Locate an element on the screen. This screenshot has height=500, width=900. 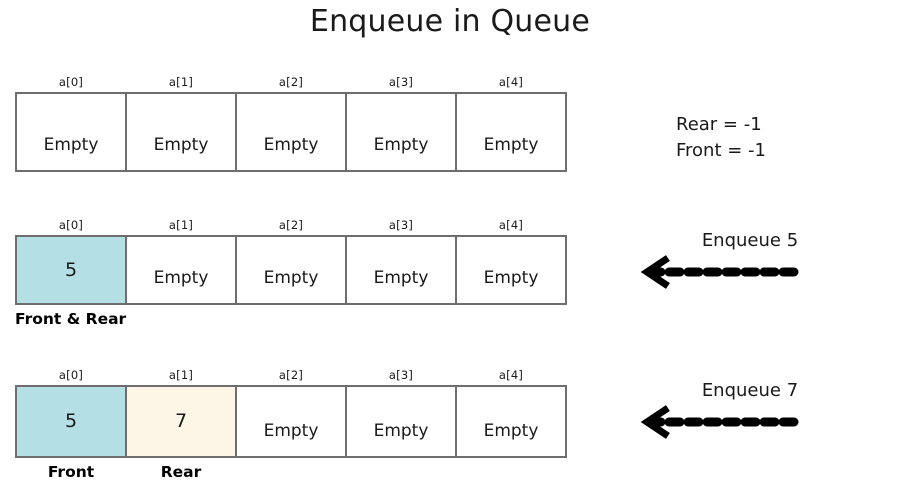
page-title: Enqueue in Queue is located at coordinates (450, 21).